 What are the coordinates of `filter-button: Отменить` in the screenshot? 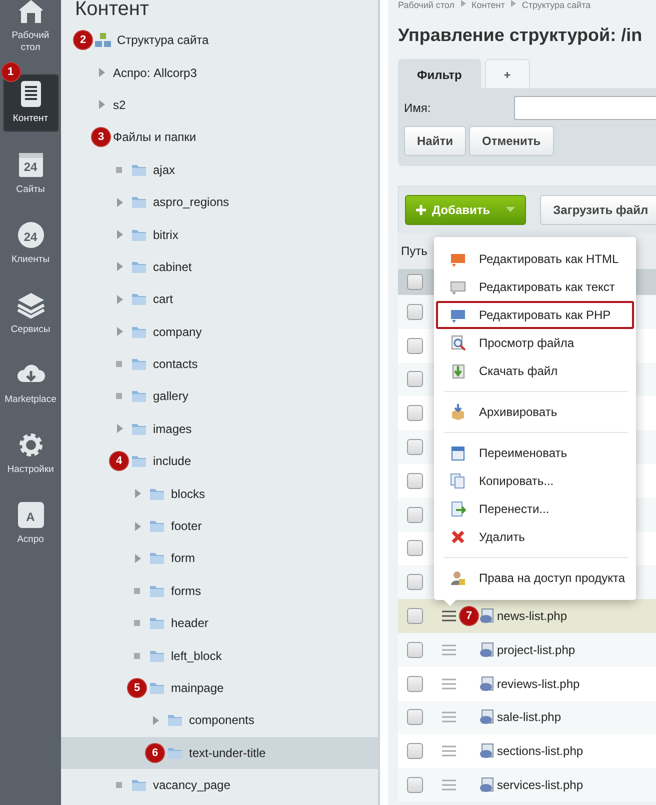 It's located at (511, 141).